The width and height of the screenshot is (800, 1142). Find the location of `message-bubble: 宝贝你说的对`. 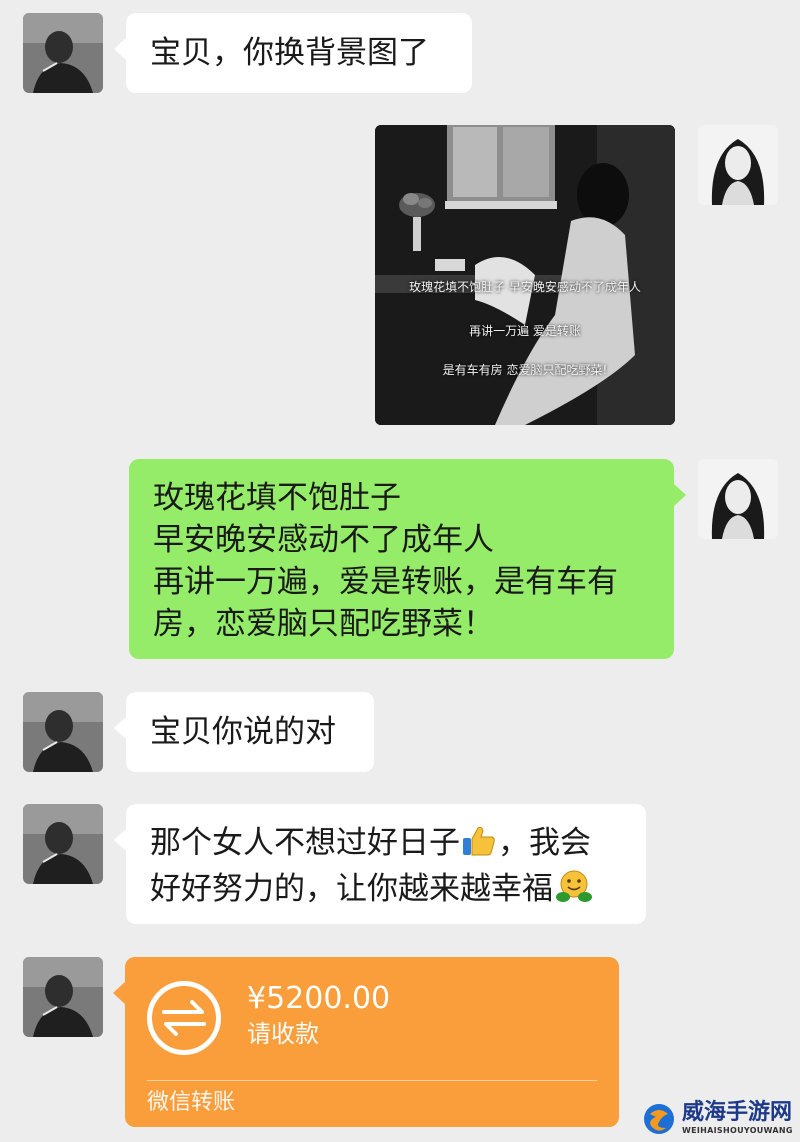

message-bubble: 宝贝你说的对 is located at coordinates (244, 732).